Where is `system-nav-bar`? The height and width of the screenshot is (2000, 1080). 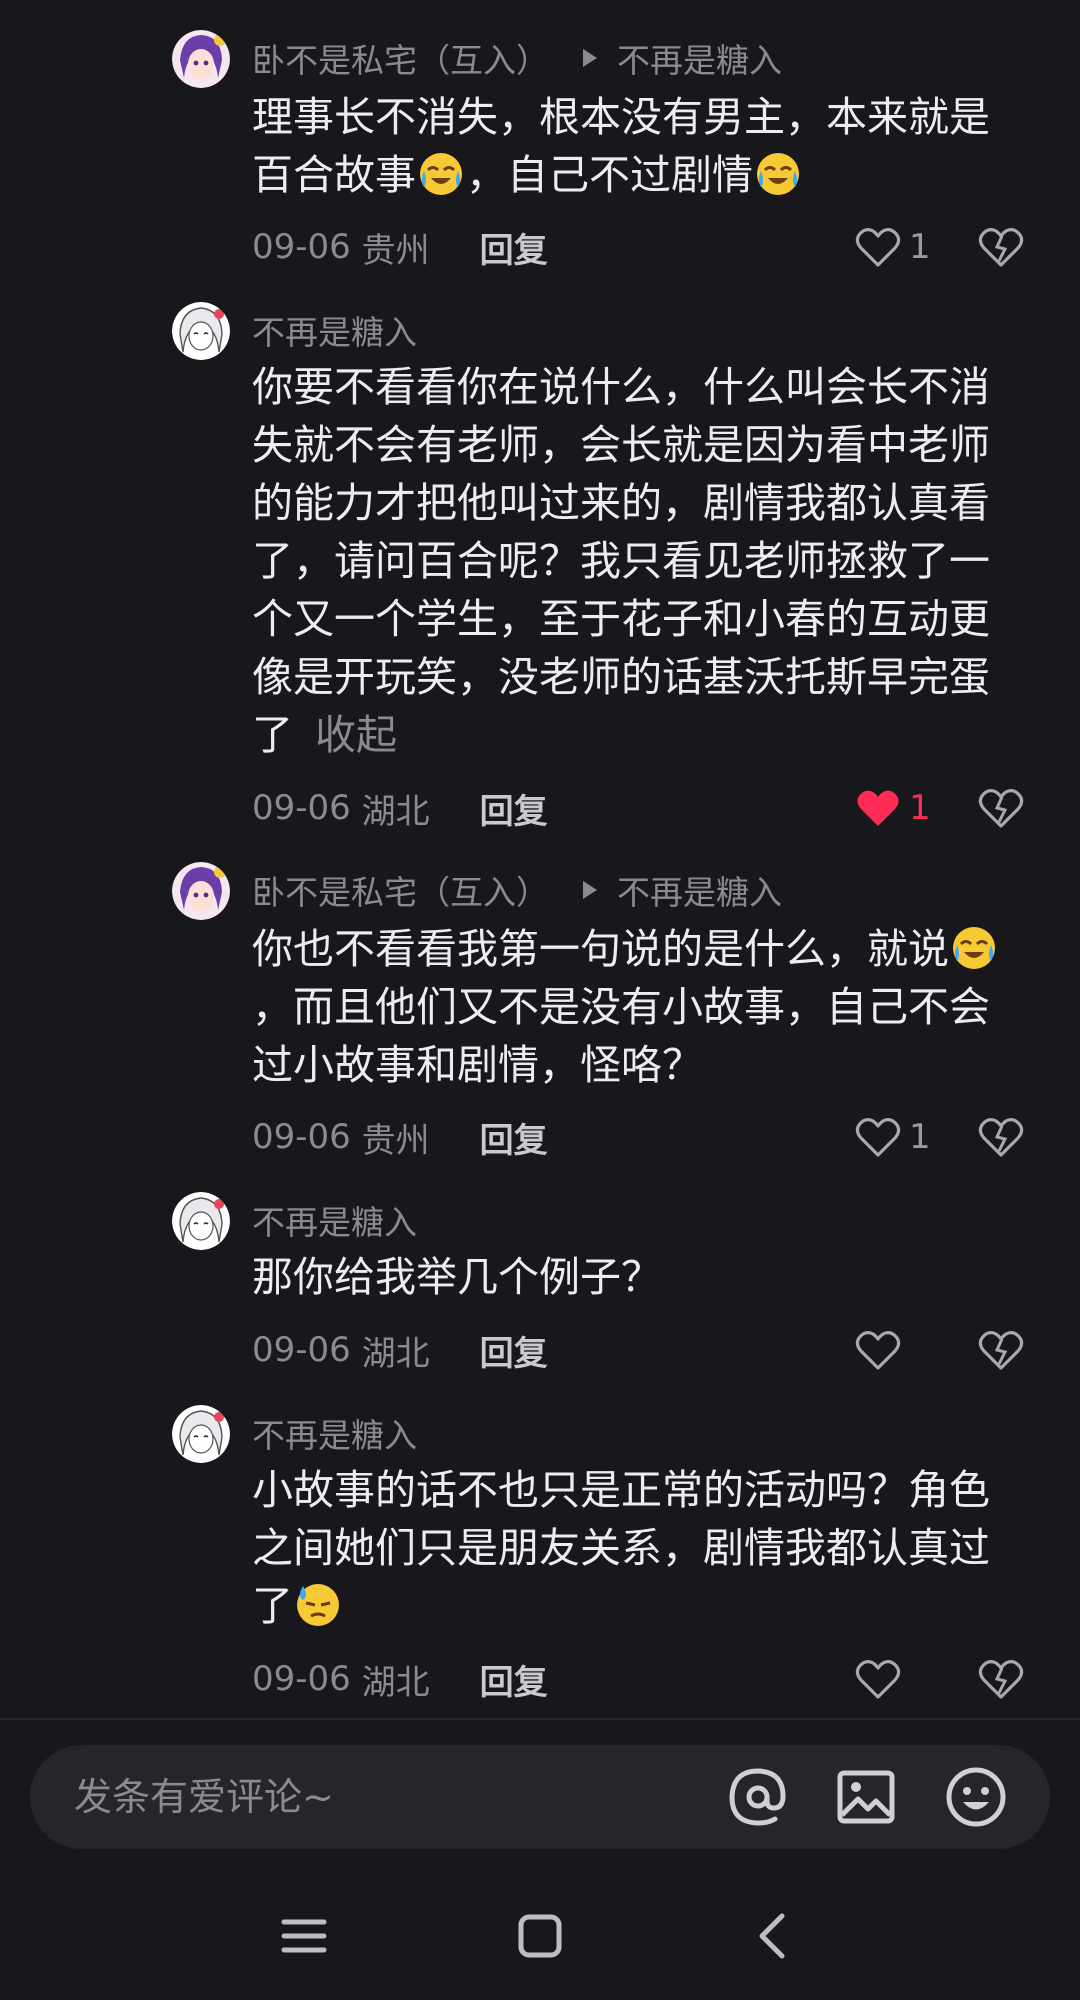
system-nav-bar is located at coordinates (540, 1940).